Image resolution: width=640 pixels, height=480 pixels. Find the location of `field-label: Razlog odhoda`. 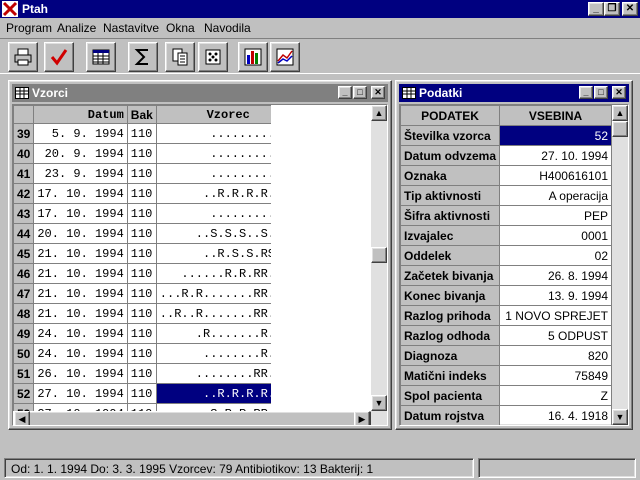

field-label: Razlog odhoda is located at coordinates (450, 335).